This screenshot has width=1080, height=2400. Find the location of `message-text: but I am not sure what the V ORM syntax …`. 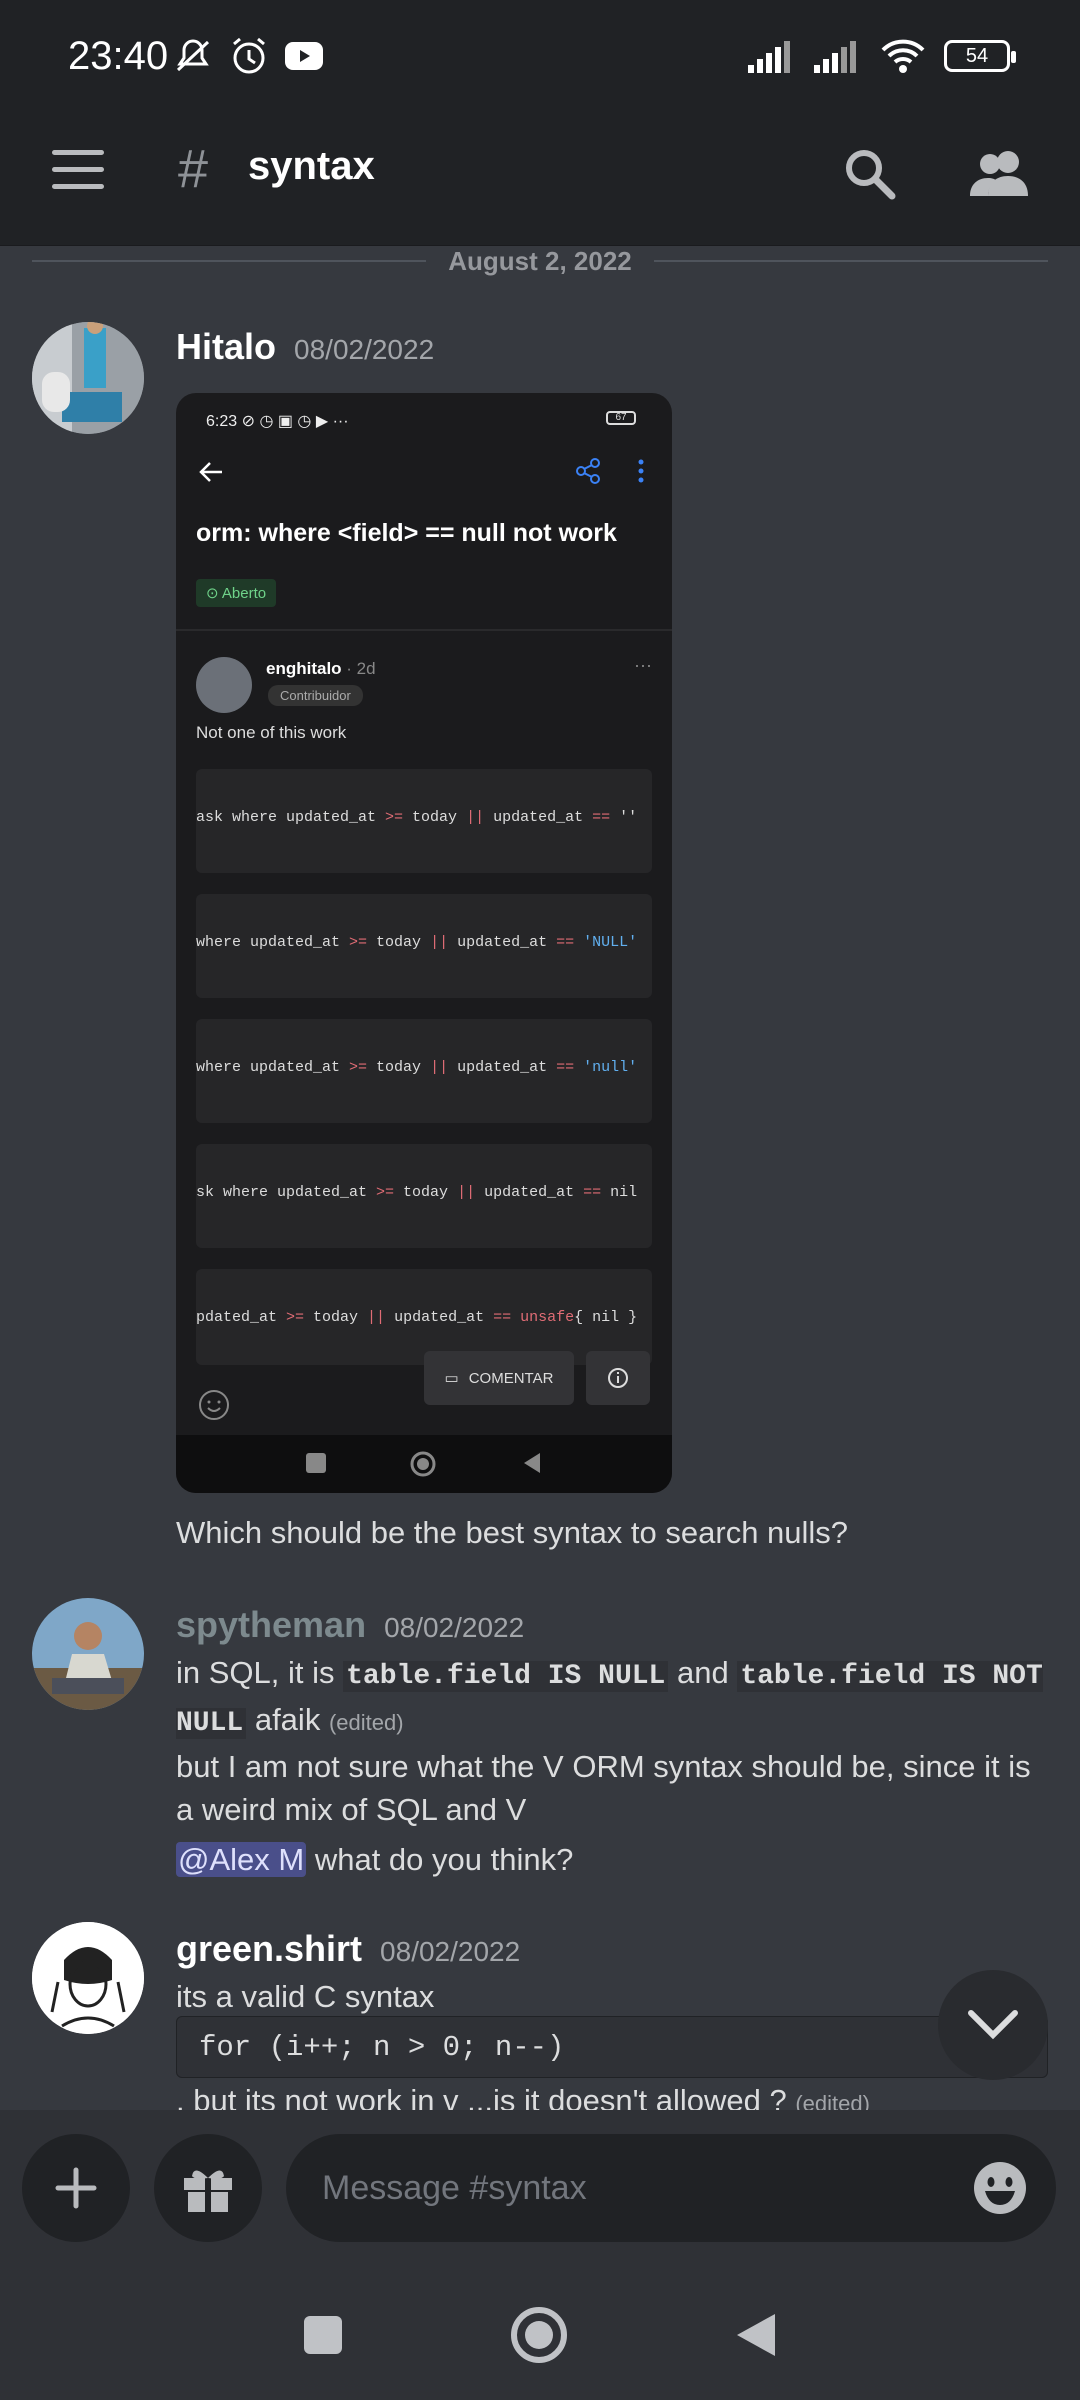

message-text: but I am not sure what the V ORM syntax … is located at coordinates (603, 1788).